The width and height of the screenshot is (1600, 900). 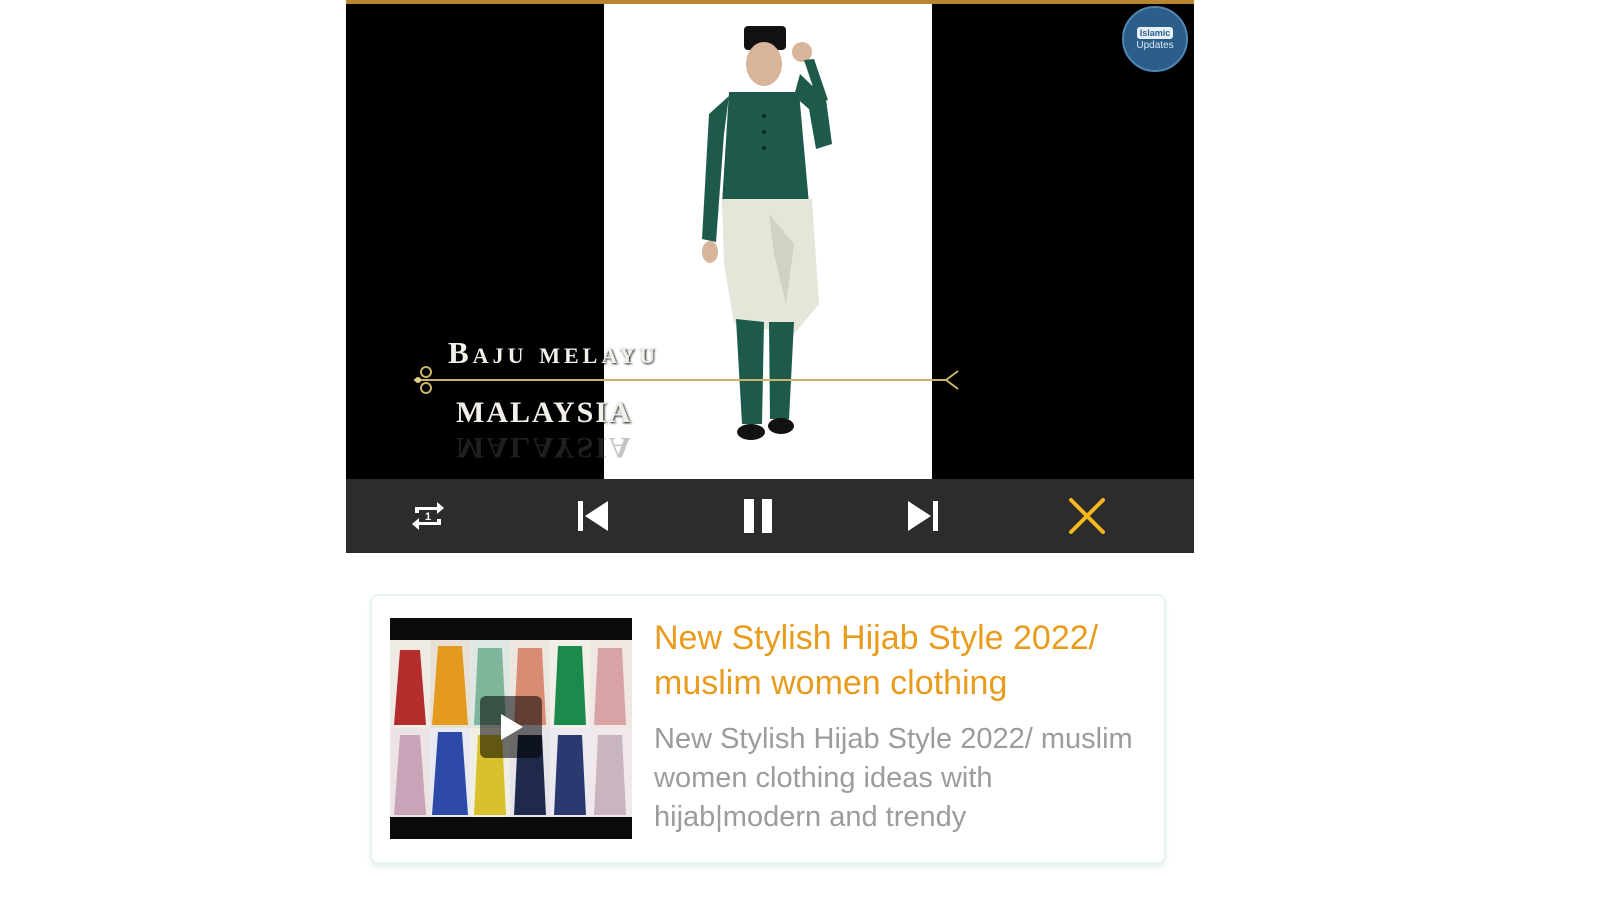 I want to click on skip-previous-icon, so click(x=593, y=516).